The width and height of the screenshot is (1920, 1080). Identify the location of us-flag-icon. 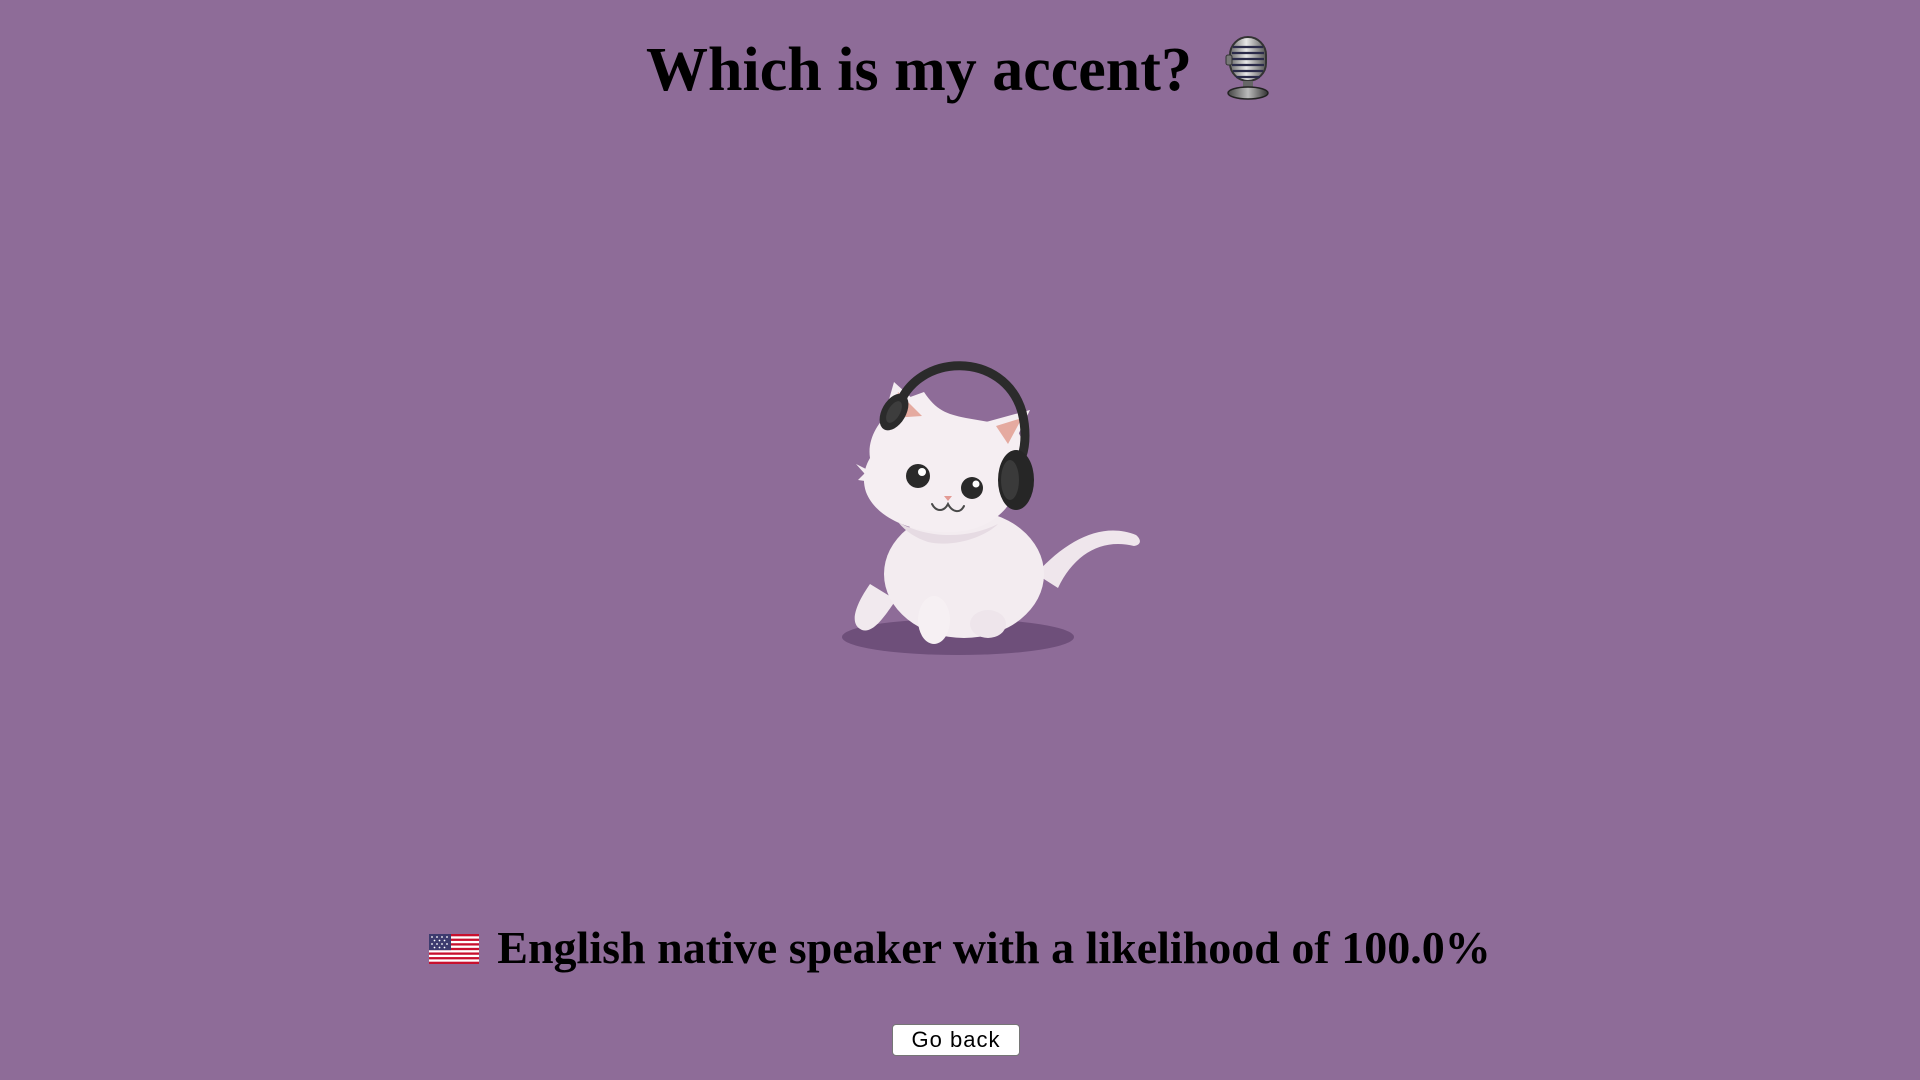
(454, 949).